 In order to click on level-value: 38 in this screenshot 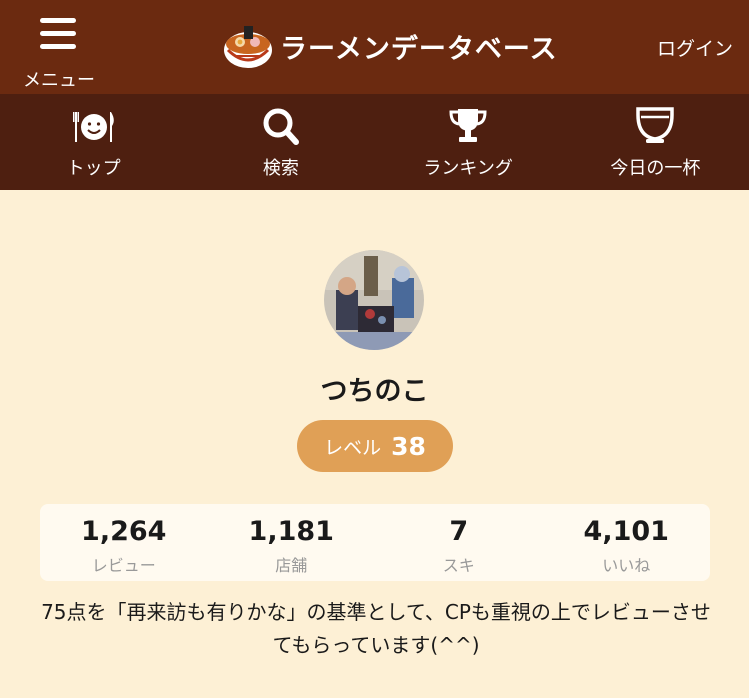, I will do `click(408, 446)`.